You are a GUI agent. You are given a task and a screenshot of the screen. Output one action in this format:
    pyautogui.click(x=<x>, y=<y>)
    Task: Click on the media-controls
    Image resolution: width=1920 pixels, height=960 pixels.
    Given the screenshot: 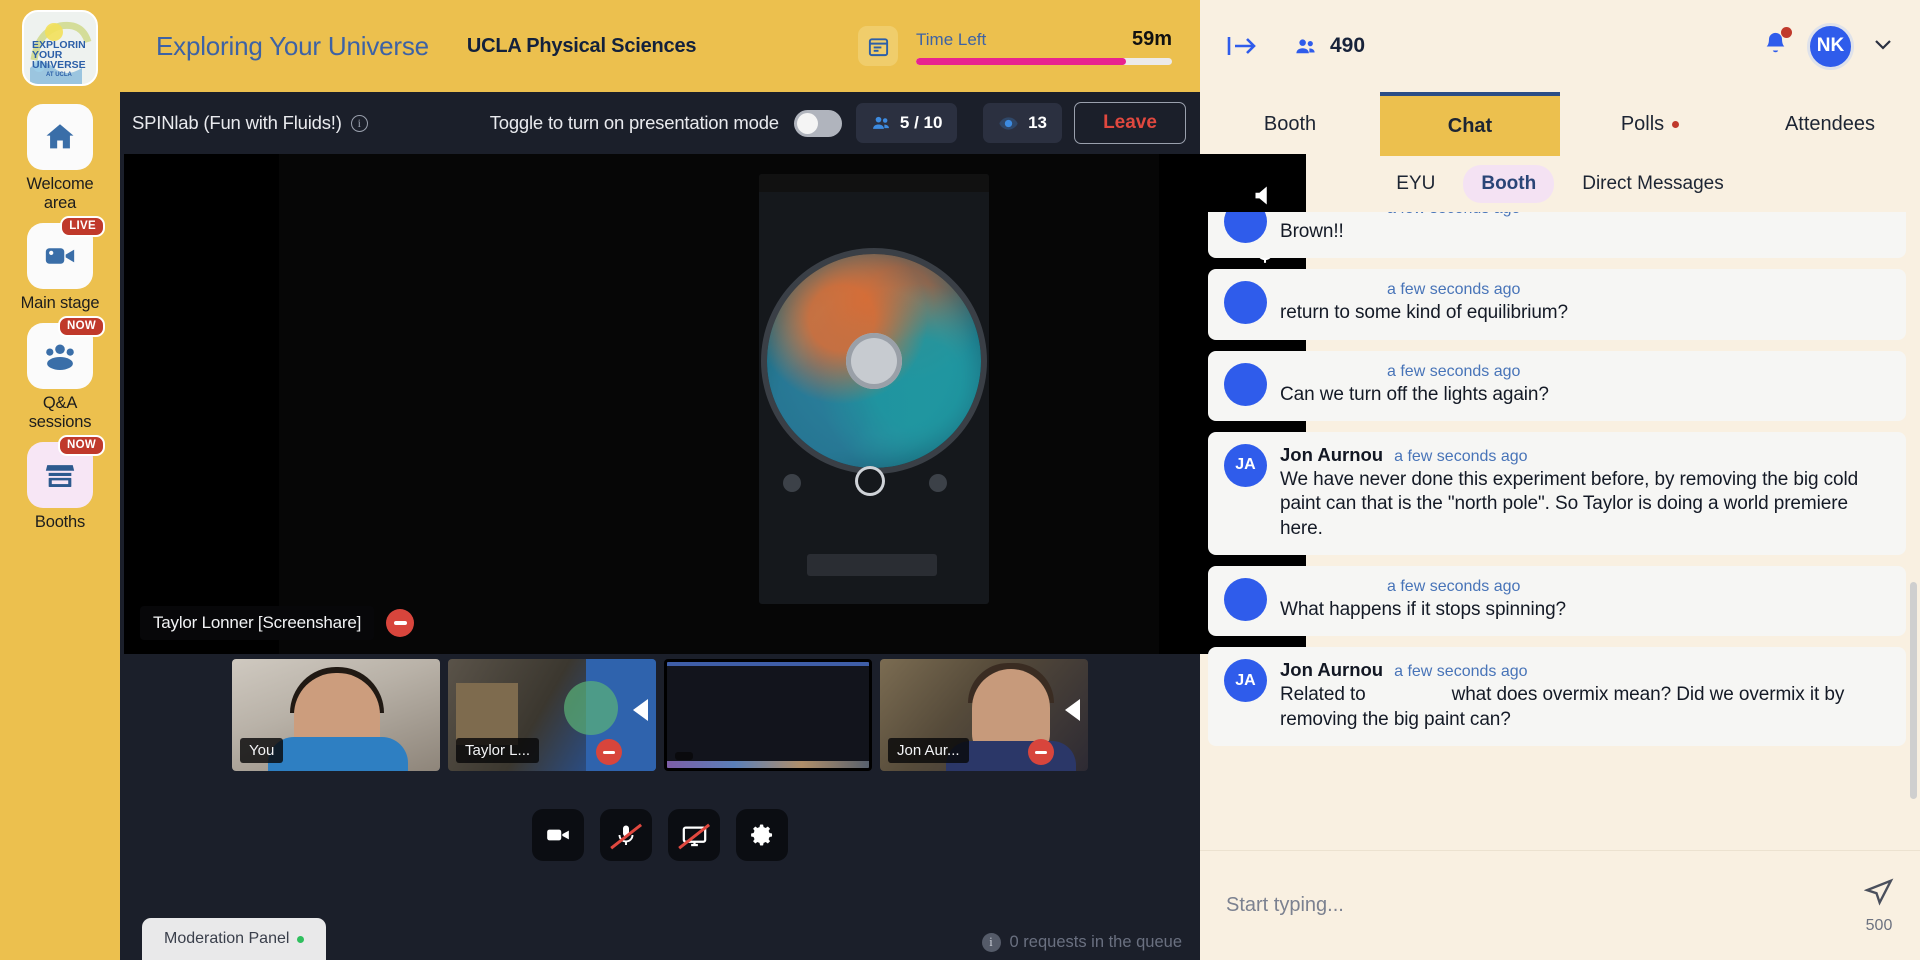 What is the action you would take?
    pyautogui.click(x=660, y=835)
    